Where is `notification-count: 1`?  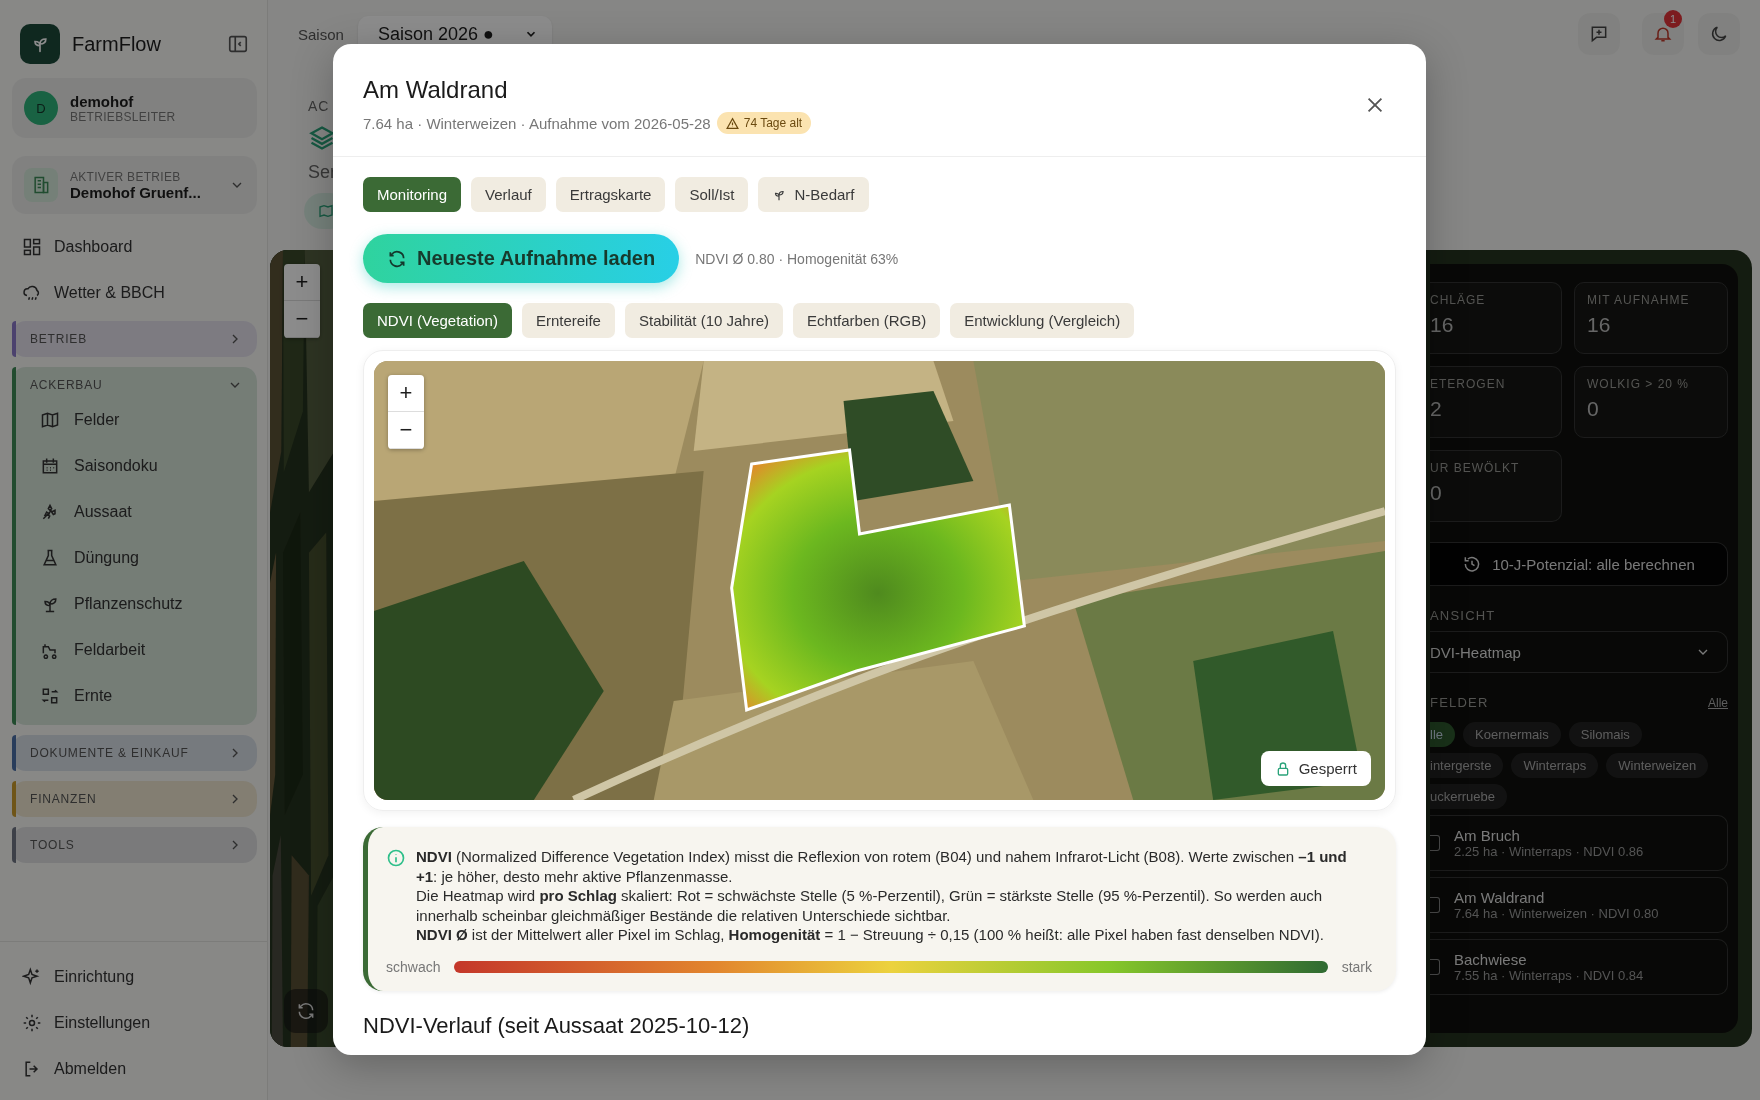
notification-count: 1 is located at coordinates (1673, 19).